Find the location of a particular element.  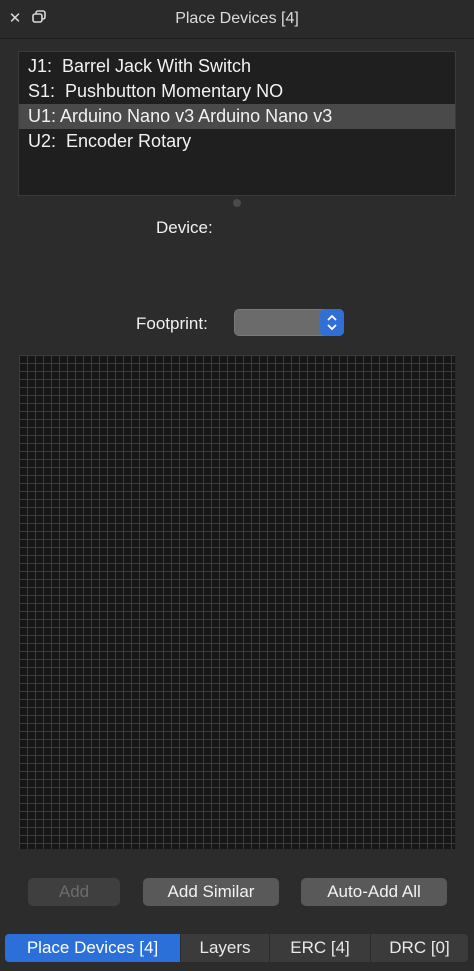

footprint-label: Footprint: is located at coordinates (172, 323).